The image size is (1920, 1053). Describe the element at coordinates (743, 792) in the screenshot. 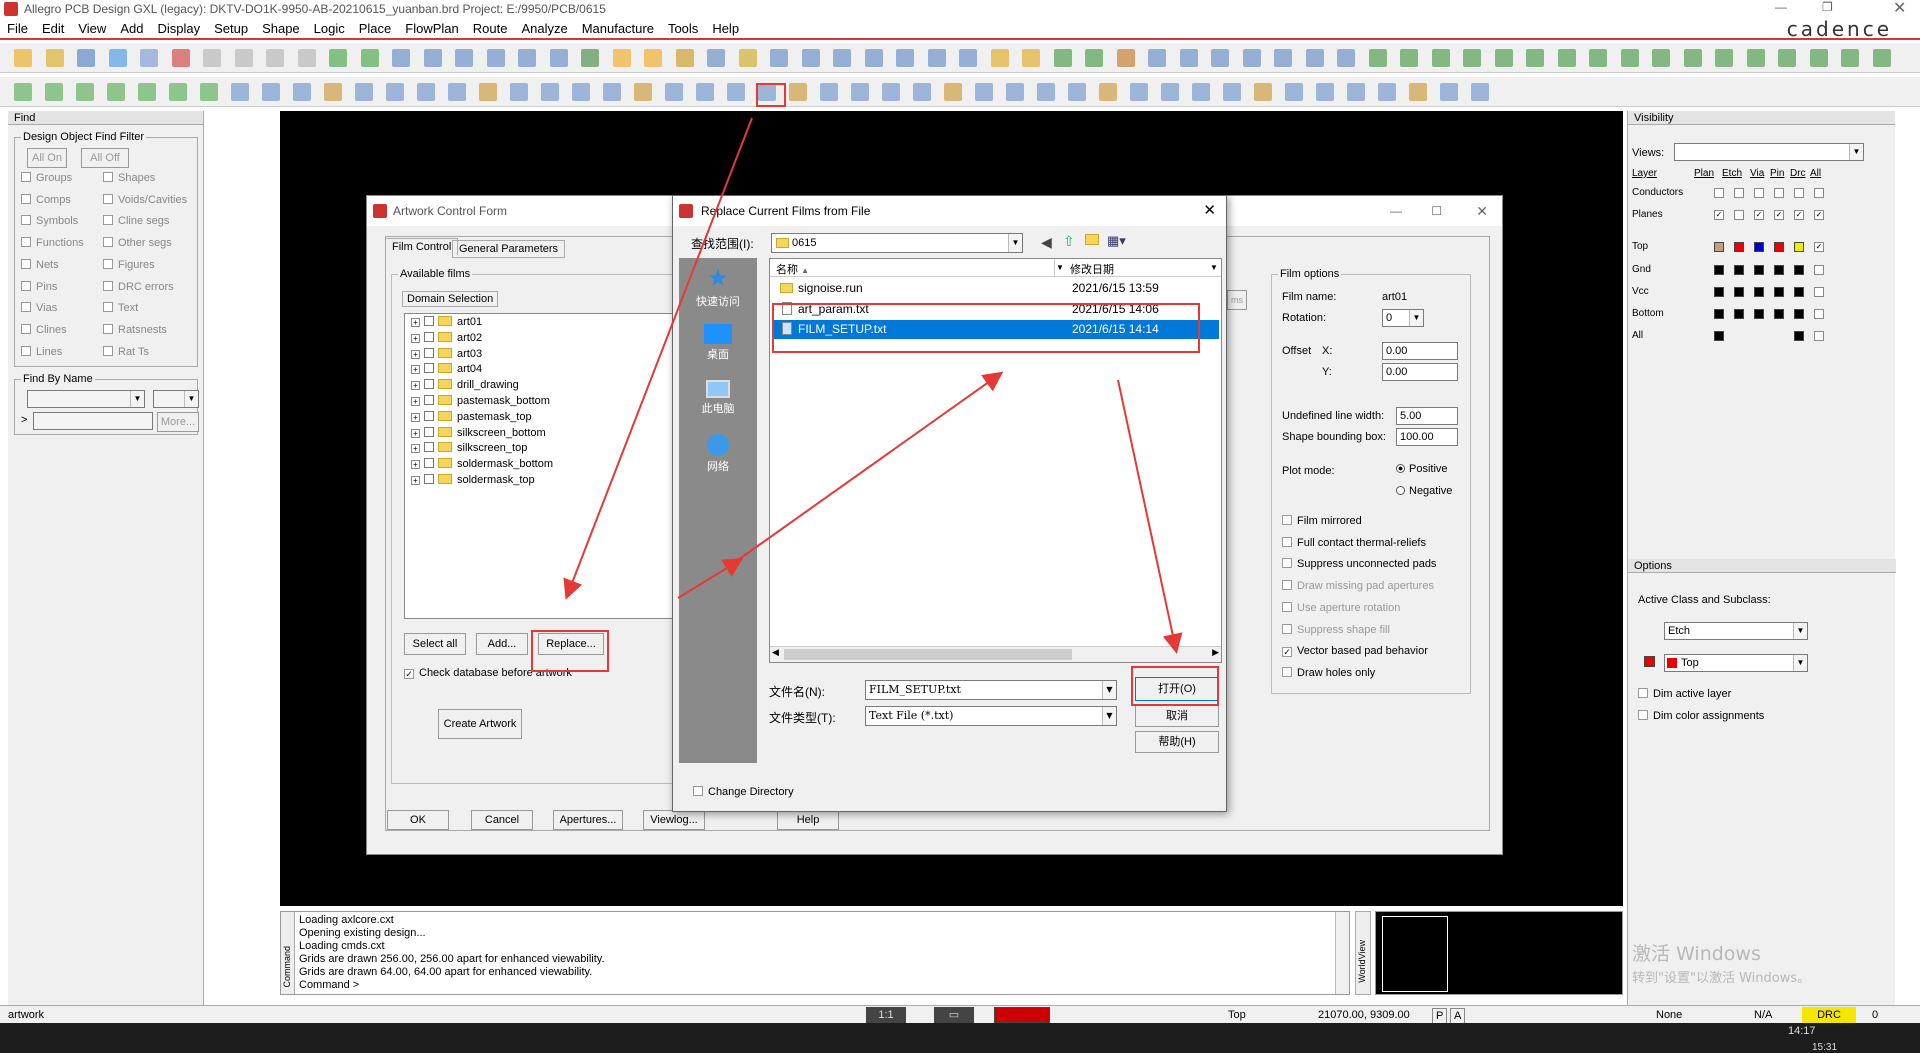

I see `change-directory-checkbox: Change Directory` at that location.